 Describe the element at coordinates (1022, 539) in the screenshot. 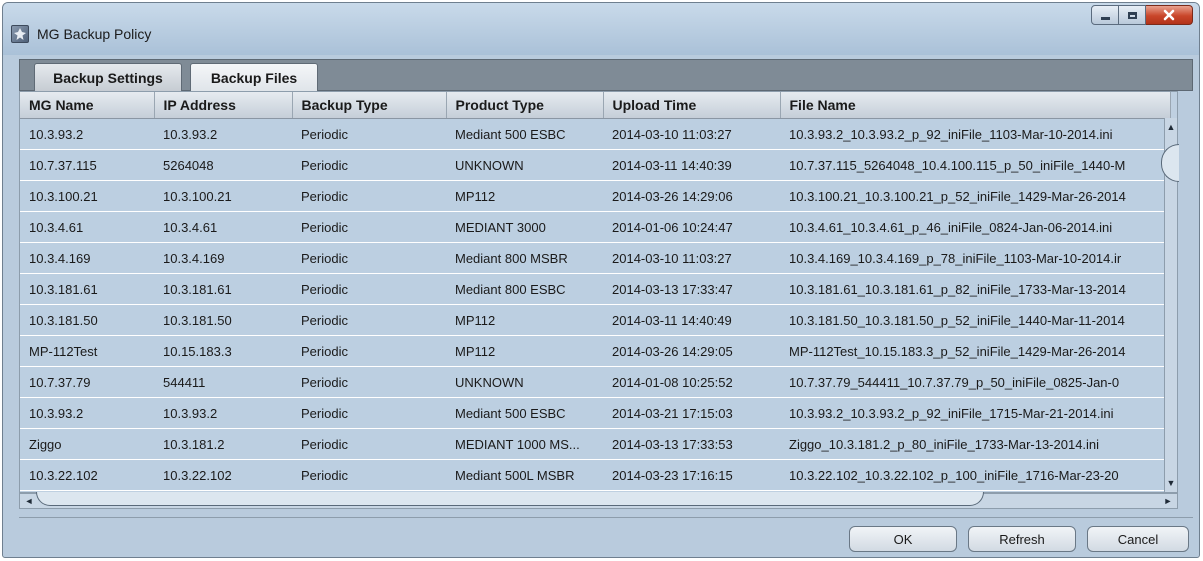

I see `refresh-button: Refresh` at that location.